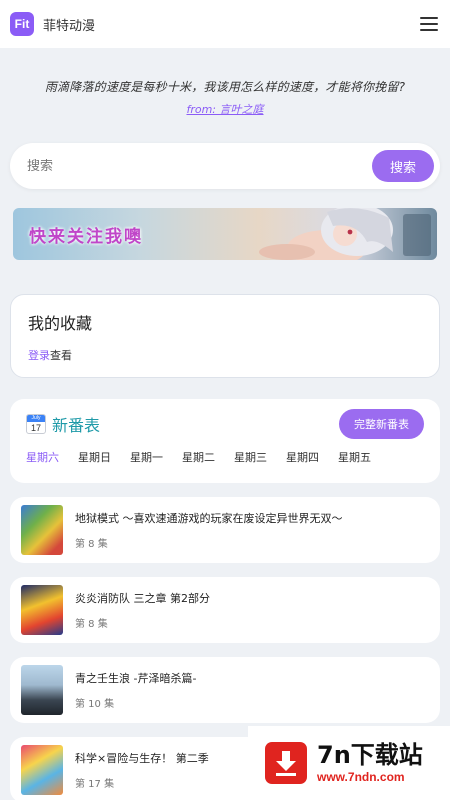 This screenshot has width=450, height=800. Describe the element at coordinates (225, 690) in the screenshot. I see `list-item: 青之壬生浪 -芹泽暗杀篇- 第 10 集` at that location.